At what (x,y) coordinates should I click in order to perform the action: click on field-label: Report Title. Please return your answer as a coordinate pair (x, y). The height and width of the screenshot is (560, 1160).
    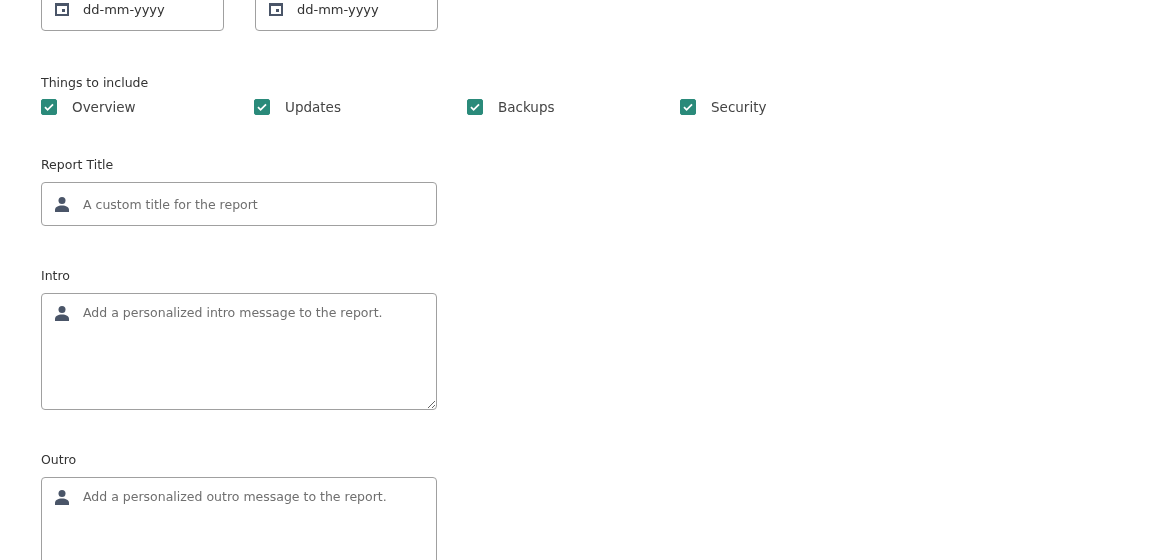
    Looking at the image, I should click on (77, 165).